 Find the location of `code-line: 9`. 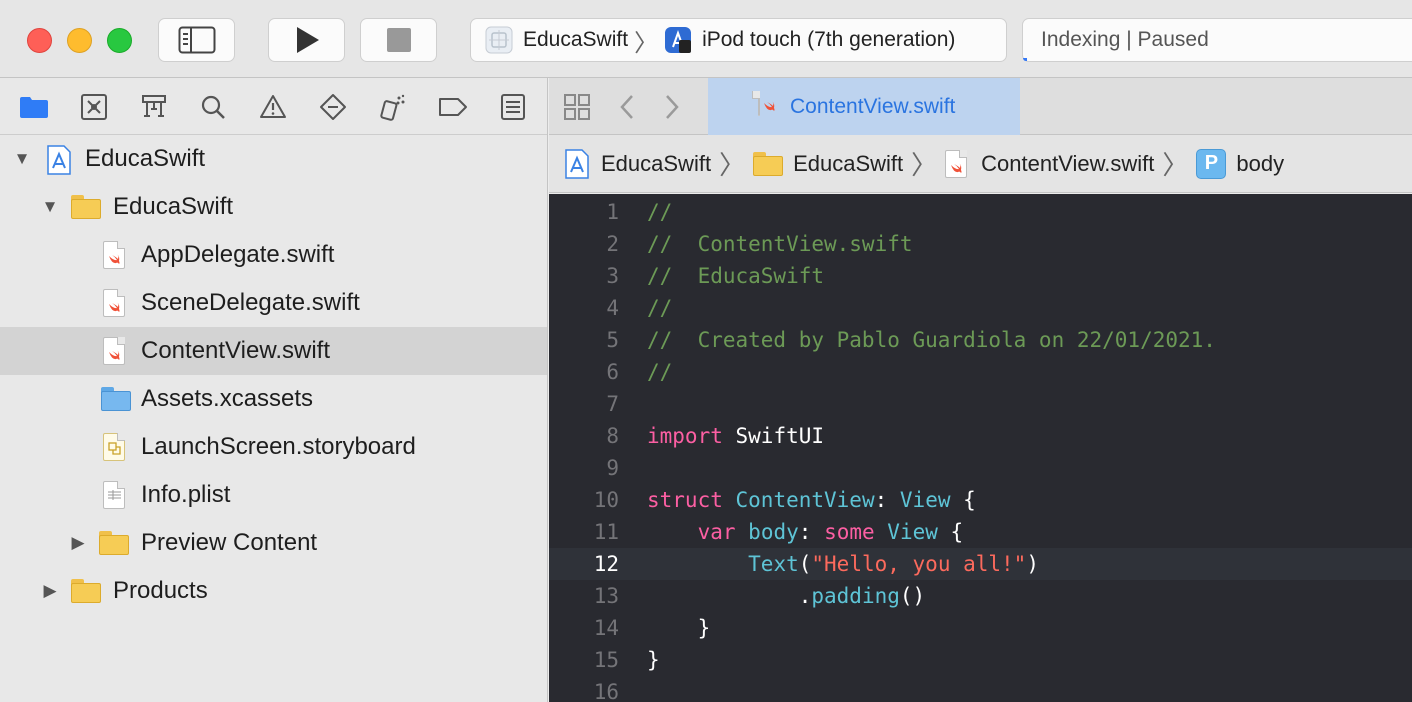

code-line: 9 is located at coordinates (980, 468).